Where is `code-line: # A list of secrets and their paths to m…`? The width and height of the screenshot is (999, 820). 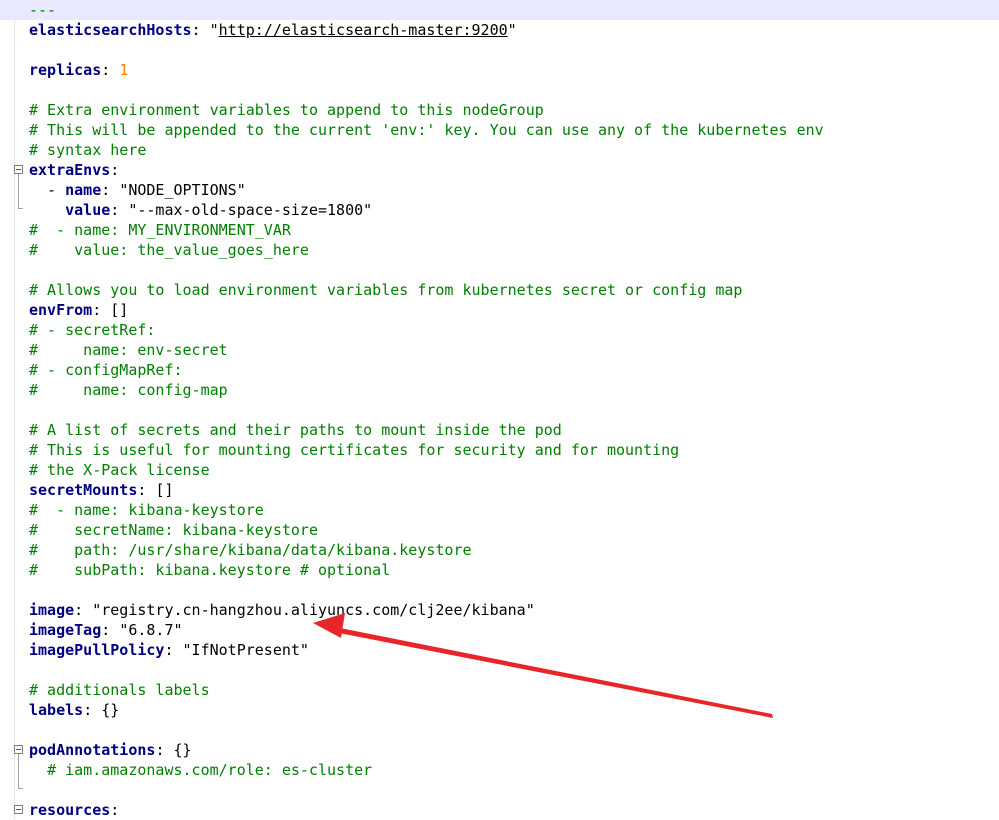 code-line: # A list of secrets and their paths to m… is located at coordinates (514, 430).